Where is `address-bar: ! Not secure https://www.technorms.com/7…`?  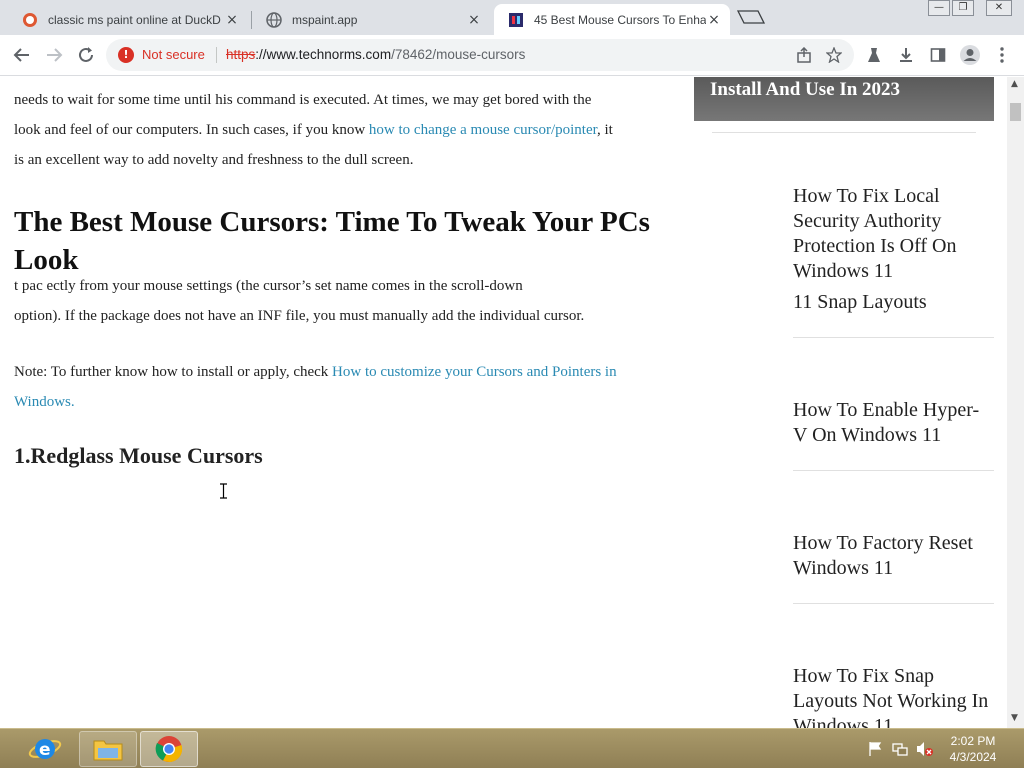
address-bar: ! Not secure https://www.technorms.com/7… is located at coordinates (480, 55).